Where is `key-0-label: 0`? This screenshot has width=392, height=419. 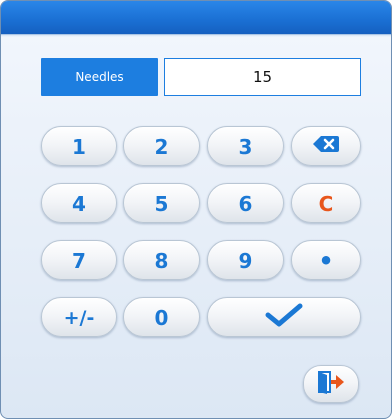 key-0-label: 0 is located at coordinates (161, 318).